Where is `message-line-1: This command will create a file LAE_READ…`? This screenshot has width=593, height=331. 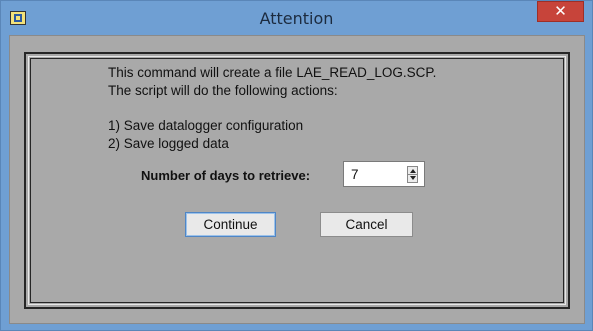
message-line-1: This command will create a file LAE_READ… is located at coordinates (272, 72).